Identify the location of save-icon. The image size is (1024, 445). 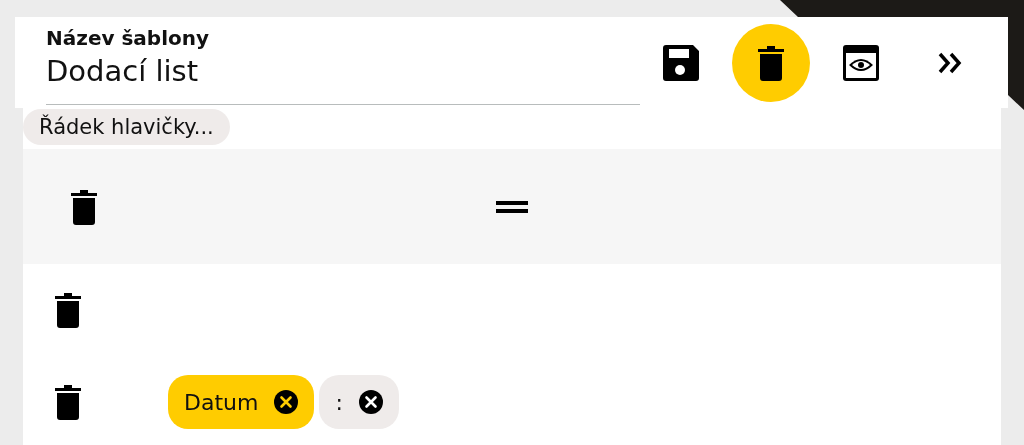
(681, 63).